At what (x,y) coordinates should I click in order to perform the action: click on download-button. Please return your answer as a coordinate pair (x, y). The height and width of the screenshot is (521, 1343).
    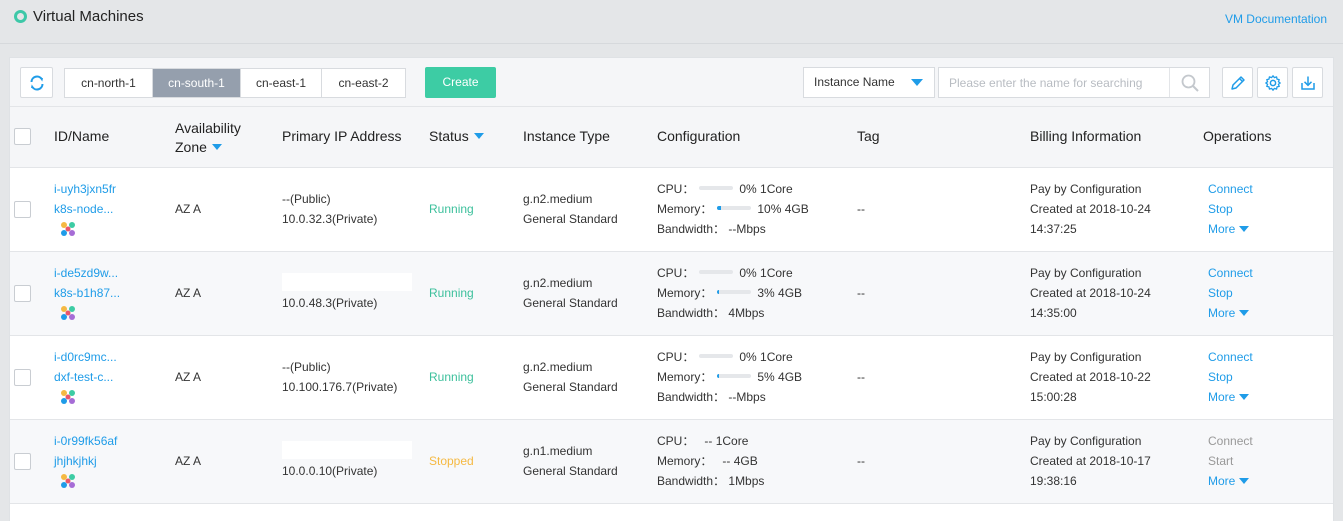
    Looking at the image, I should click on (1307, 82).